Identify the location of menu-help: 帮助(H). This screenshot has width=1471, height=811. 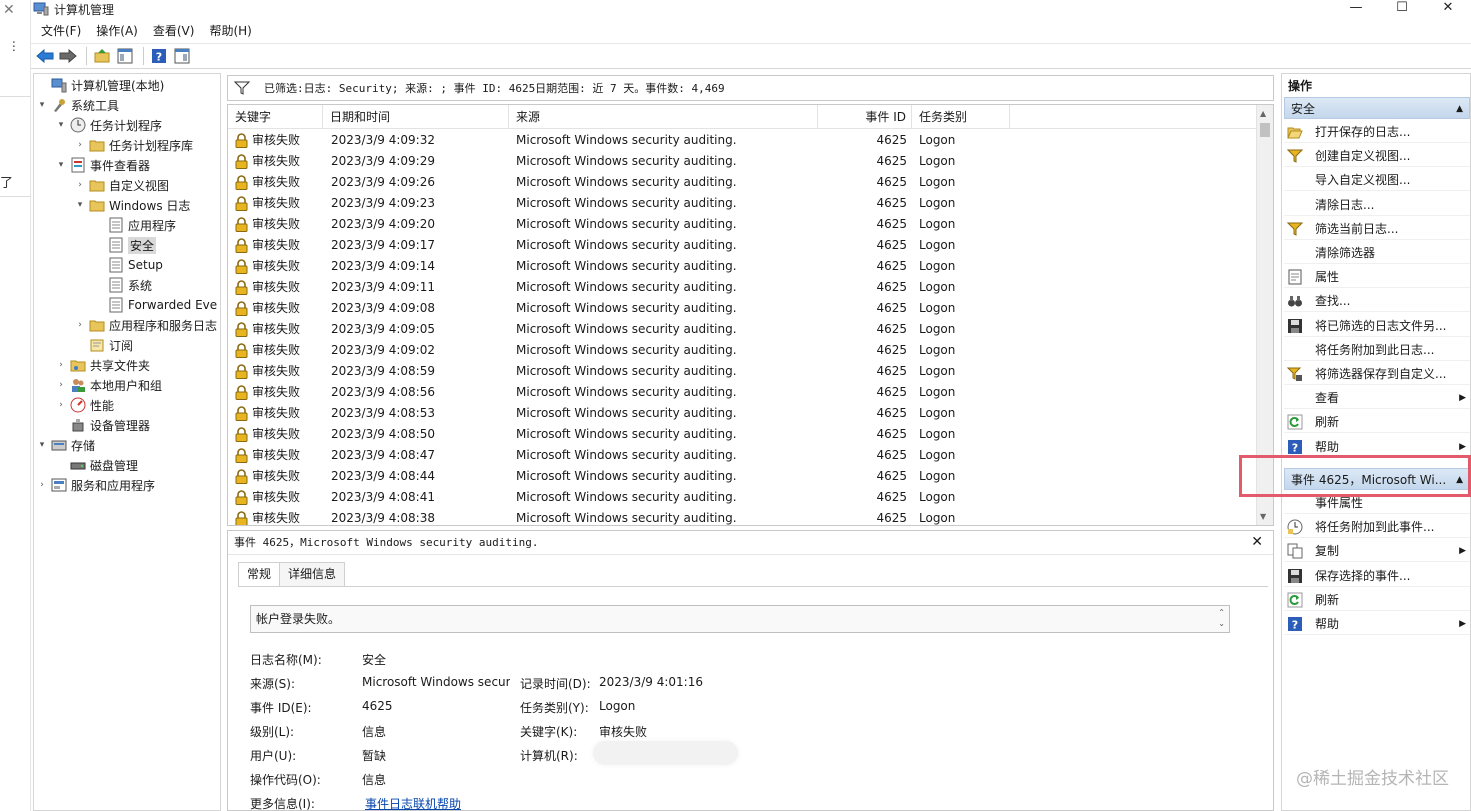
(230, 30).